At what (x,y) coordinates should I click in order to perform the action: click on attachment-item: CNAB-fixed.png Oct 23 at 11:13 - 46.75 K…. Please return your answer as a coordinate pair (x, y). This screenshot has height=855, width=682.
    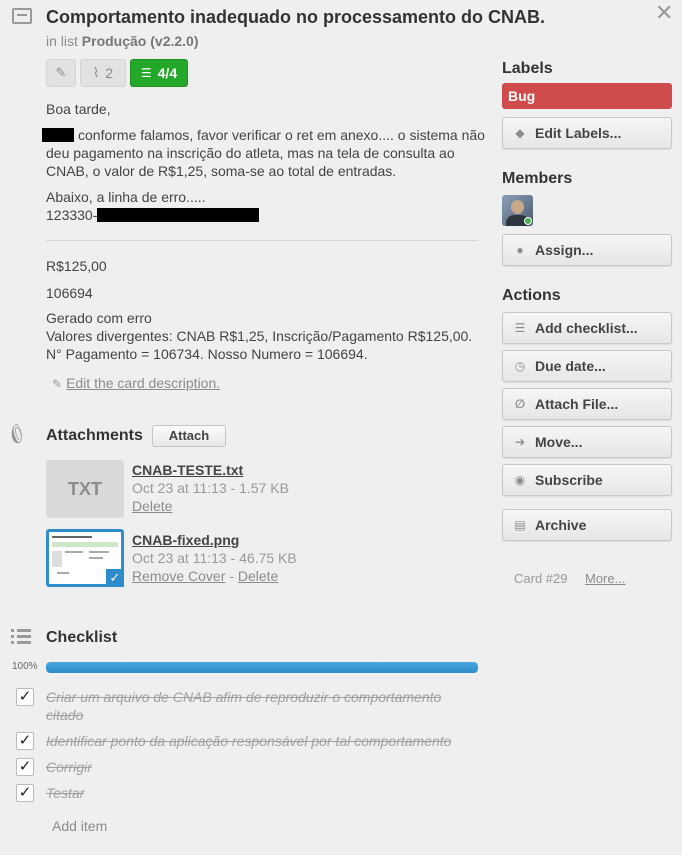
    Looking at the image, I should click on (214, 557).